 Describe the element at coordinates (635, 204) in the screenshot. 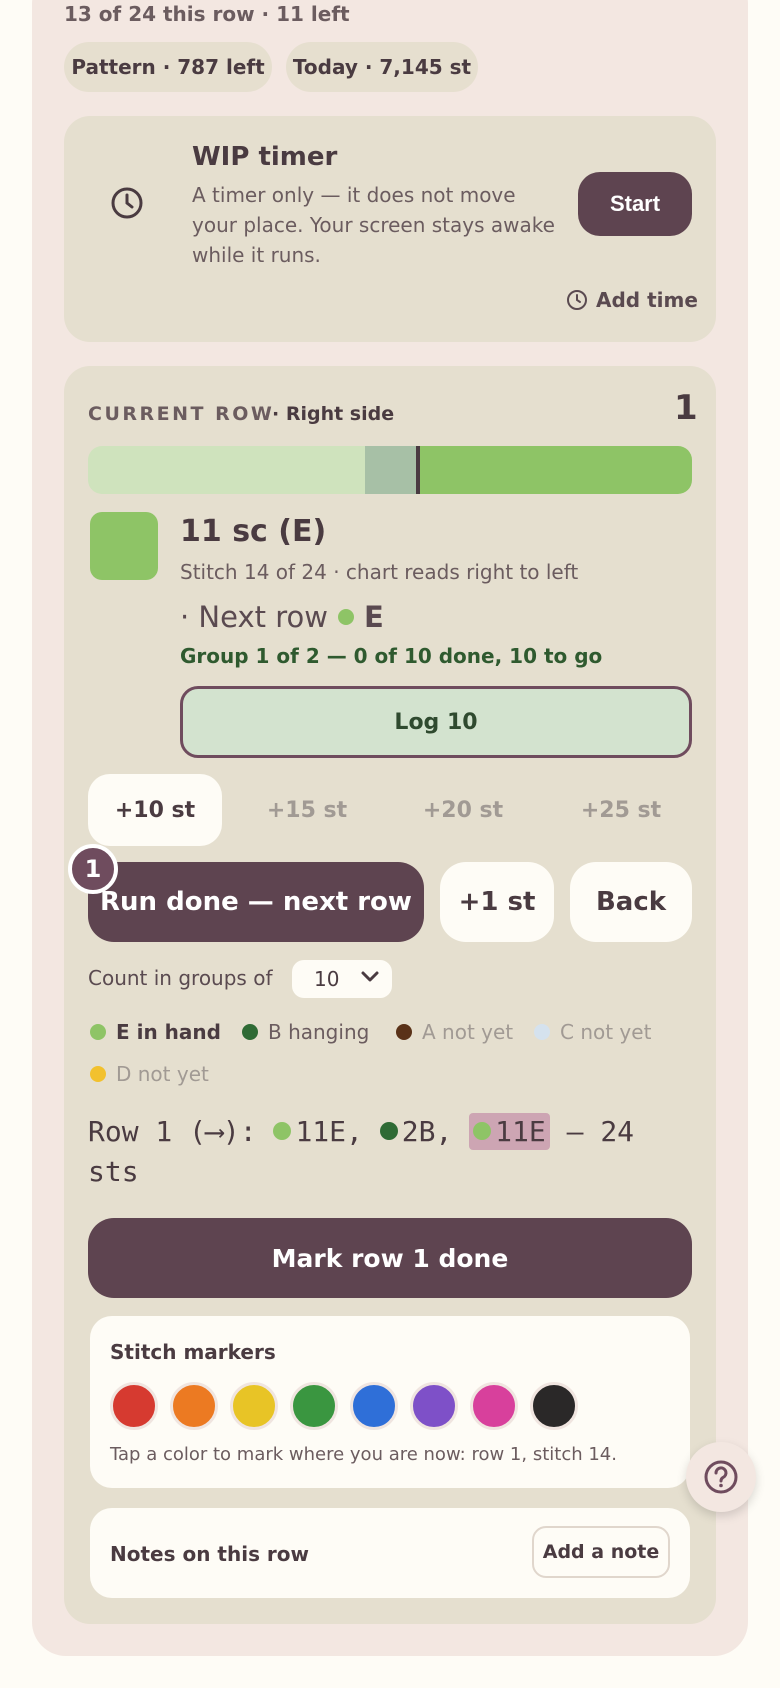

I see `start-timer-button: Start` at that location.